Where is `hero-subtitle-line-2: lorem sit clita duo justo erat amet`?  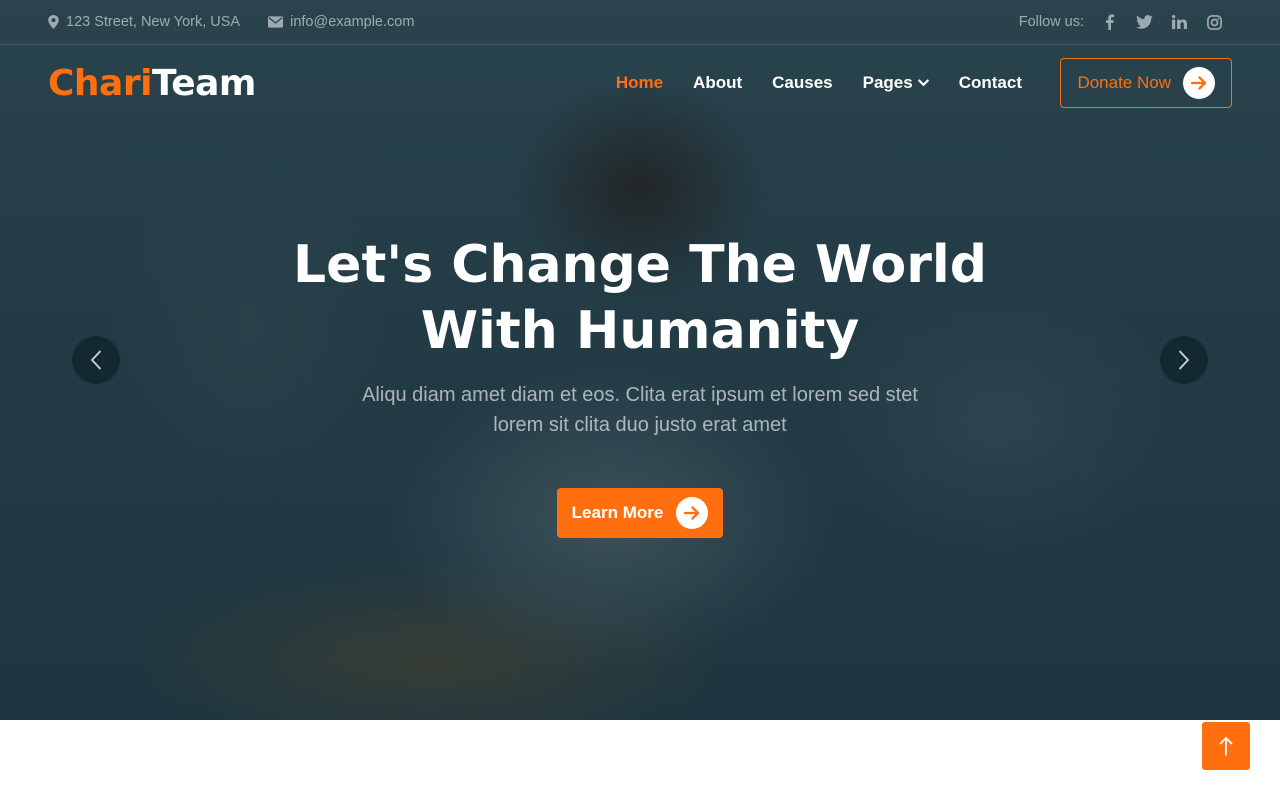
hero-subtitle-line-2: lorem sit clita duo justo erat amet is located at coordinates (640, 425).